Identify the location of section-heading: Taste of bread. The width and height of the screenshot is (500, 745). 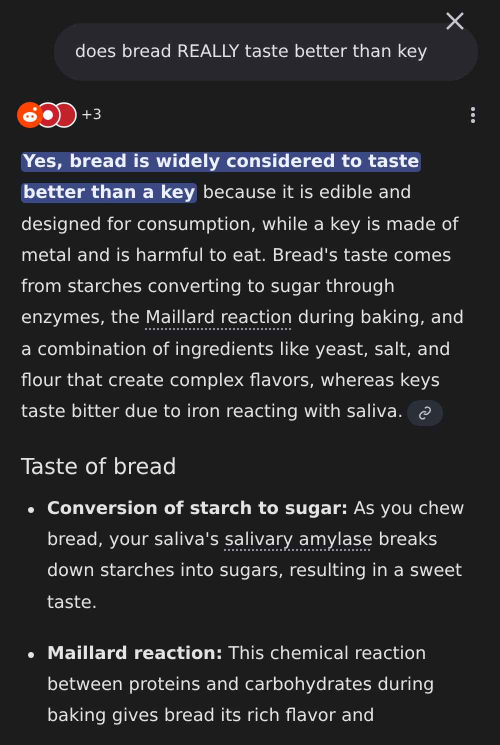
(99, 467).